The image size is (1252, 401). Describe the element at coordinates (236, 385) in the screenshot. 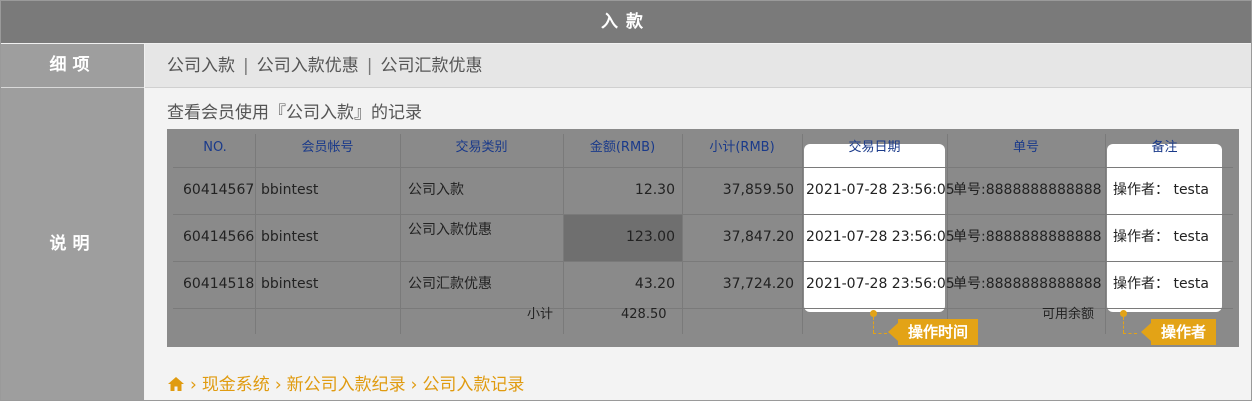

I see `breadcrumb-item: 现金系统` at that location.